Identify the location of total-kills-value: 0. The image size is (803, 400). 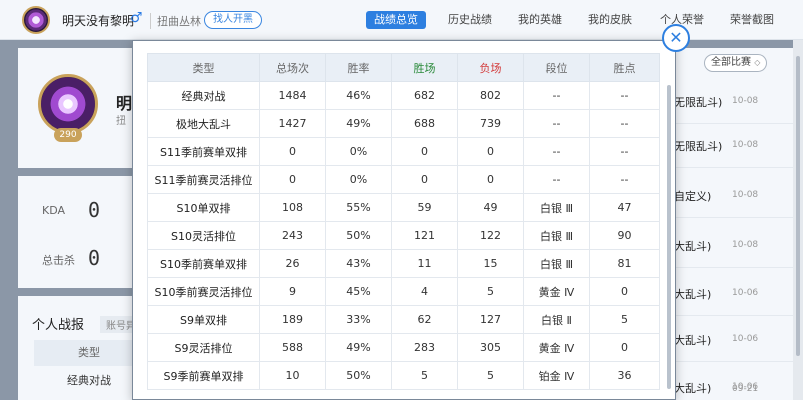
(94, 258).